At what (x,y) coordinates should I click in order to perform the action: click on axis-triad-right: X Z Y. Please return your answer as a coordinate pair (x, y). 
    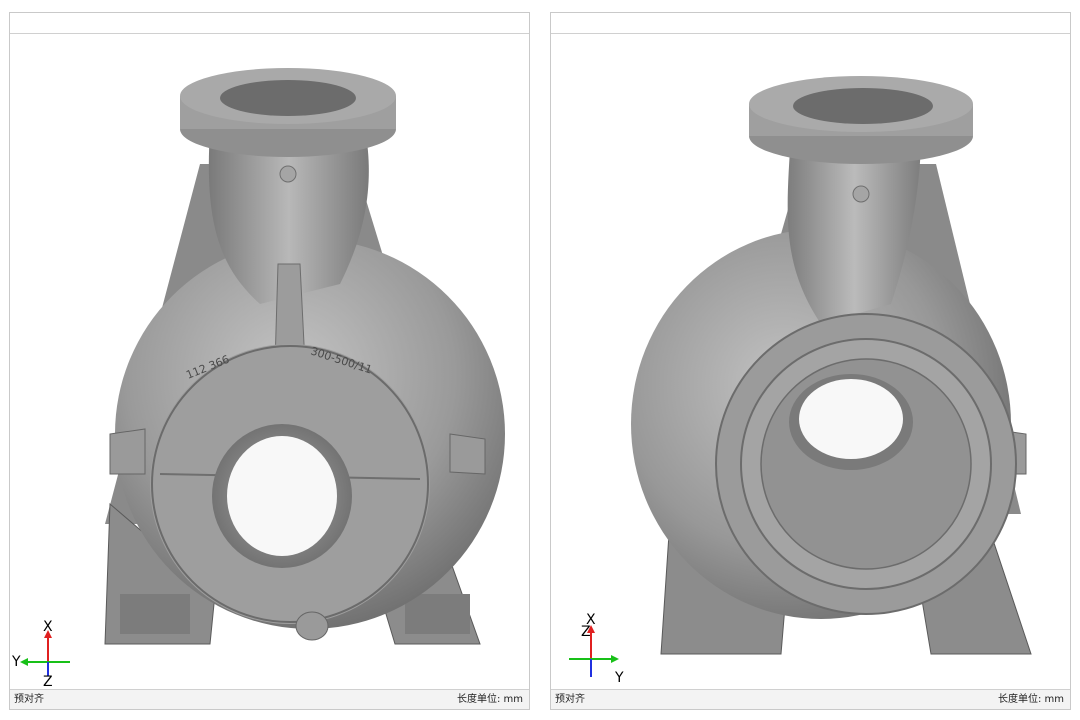
    Looking at the image, I should click on (591, 649).